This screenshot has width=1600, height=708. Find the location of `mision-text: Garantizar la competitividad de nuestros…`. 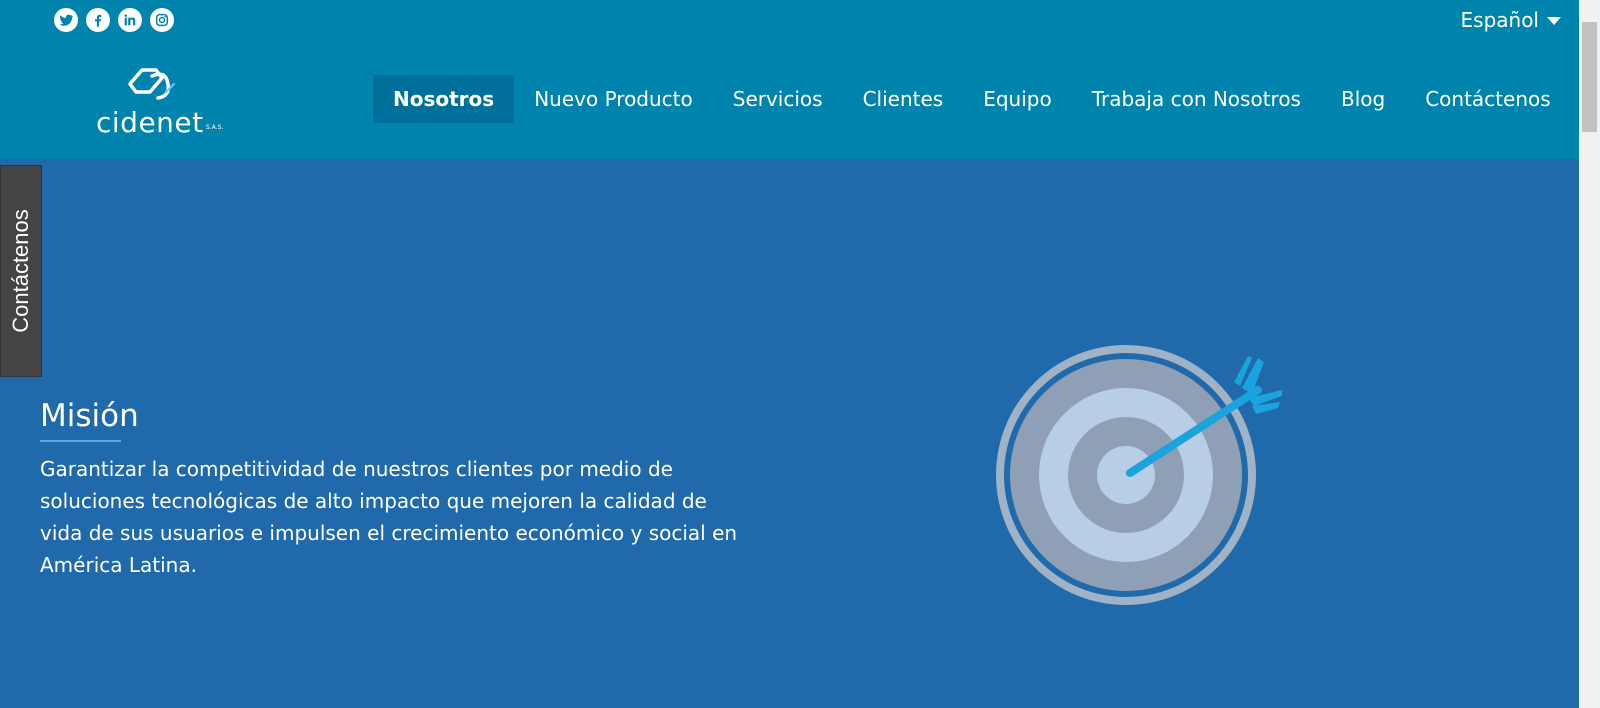

mision-text: Garantizar la competitividad de nuestros… is located at coordinates (389, 517).